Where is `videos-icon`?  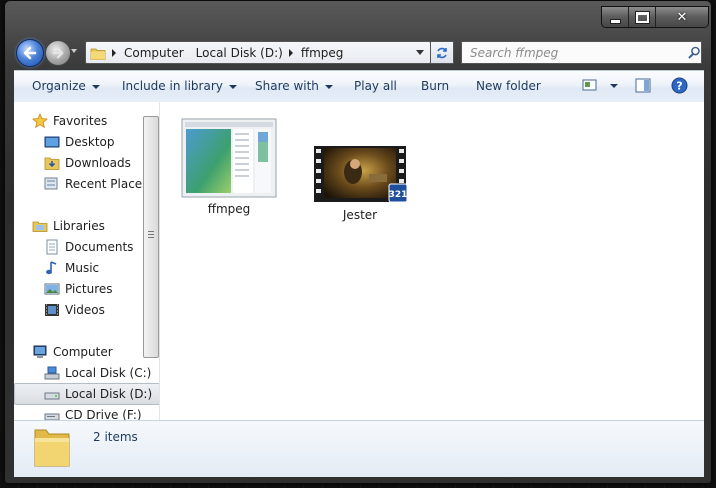
videos-icon is located at coordinates (52, 310).